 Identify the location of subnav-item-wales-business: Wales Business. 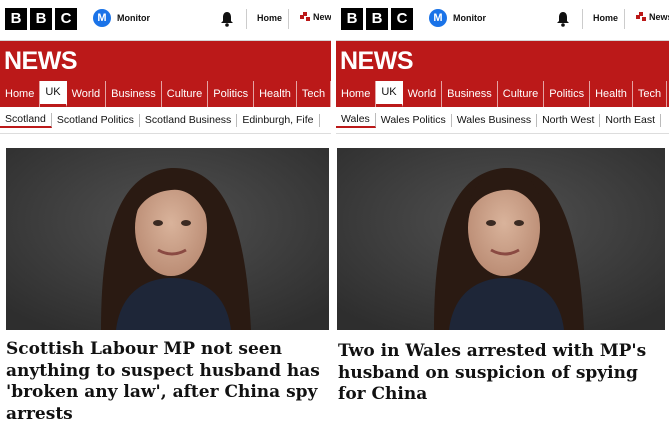
(495, 120).